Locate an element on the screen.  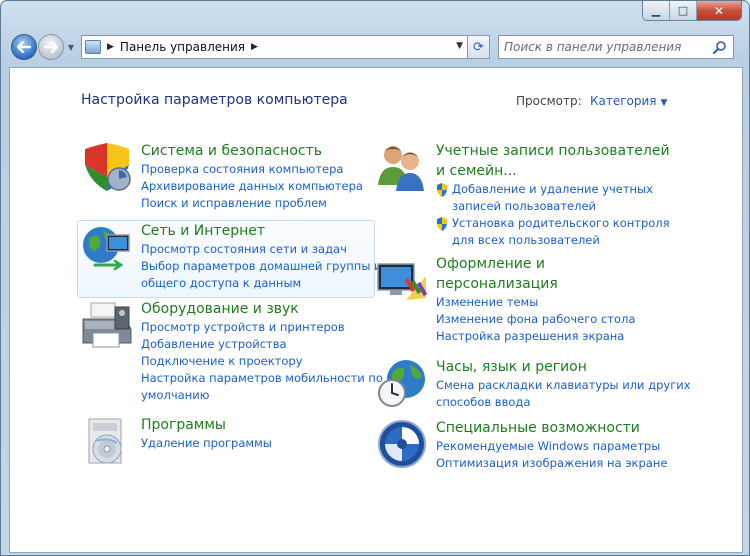
link-text: Добавление и удаление учетных is located at coordinates (552, 189).